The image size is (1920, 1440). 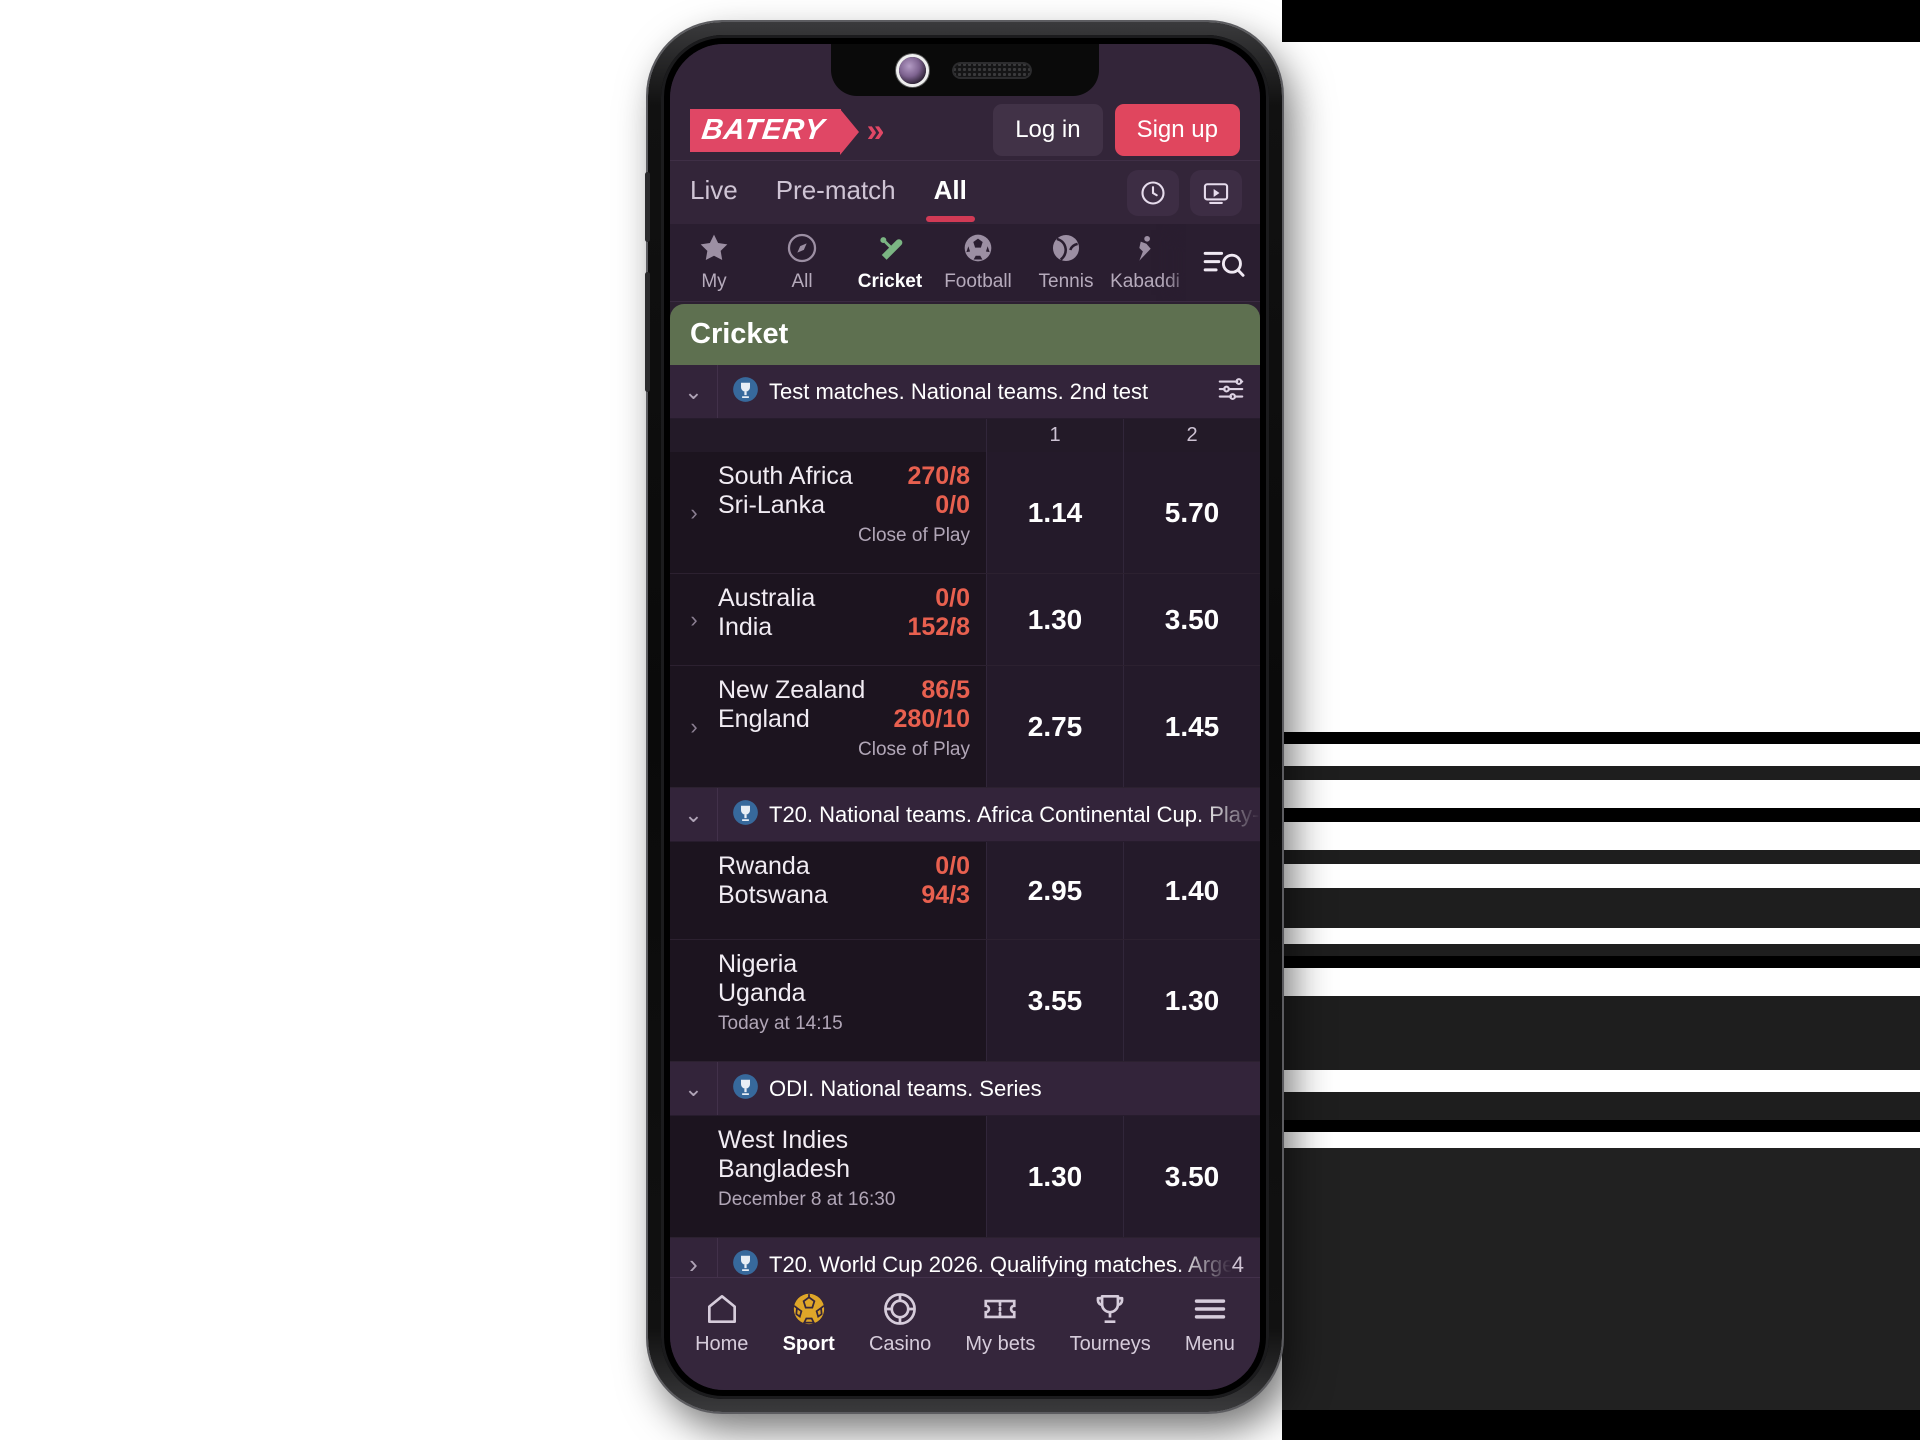 I want to click on brand-chevron-icon: », so click(x=875, y=130).